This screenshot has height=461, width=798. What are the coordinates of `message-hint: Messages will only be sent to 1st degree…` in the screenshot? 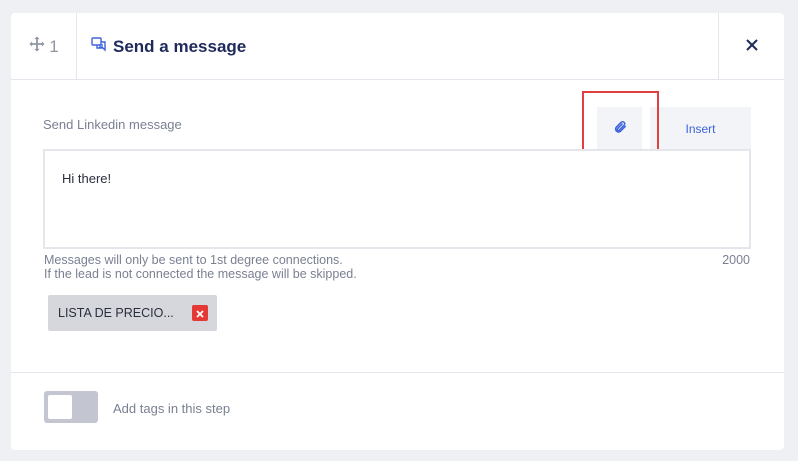 It's located at (200, 267).